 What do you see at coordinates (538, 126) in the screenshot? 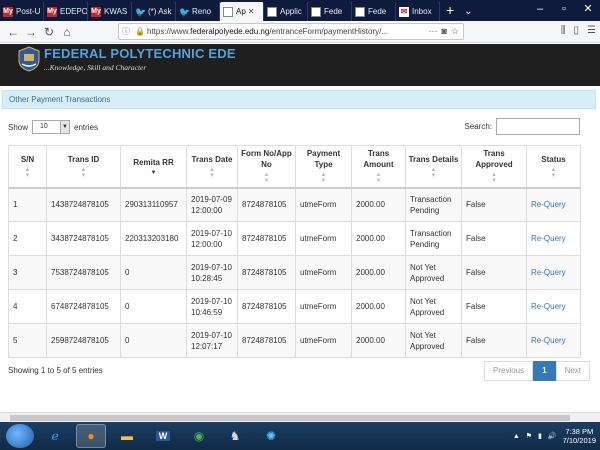
I see `search-input` at bounding box center [538, 126].